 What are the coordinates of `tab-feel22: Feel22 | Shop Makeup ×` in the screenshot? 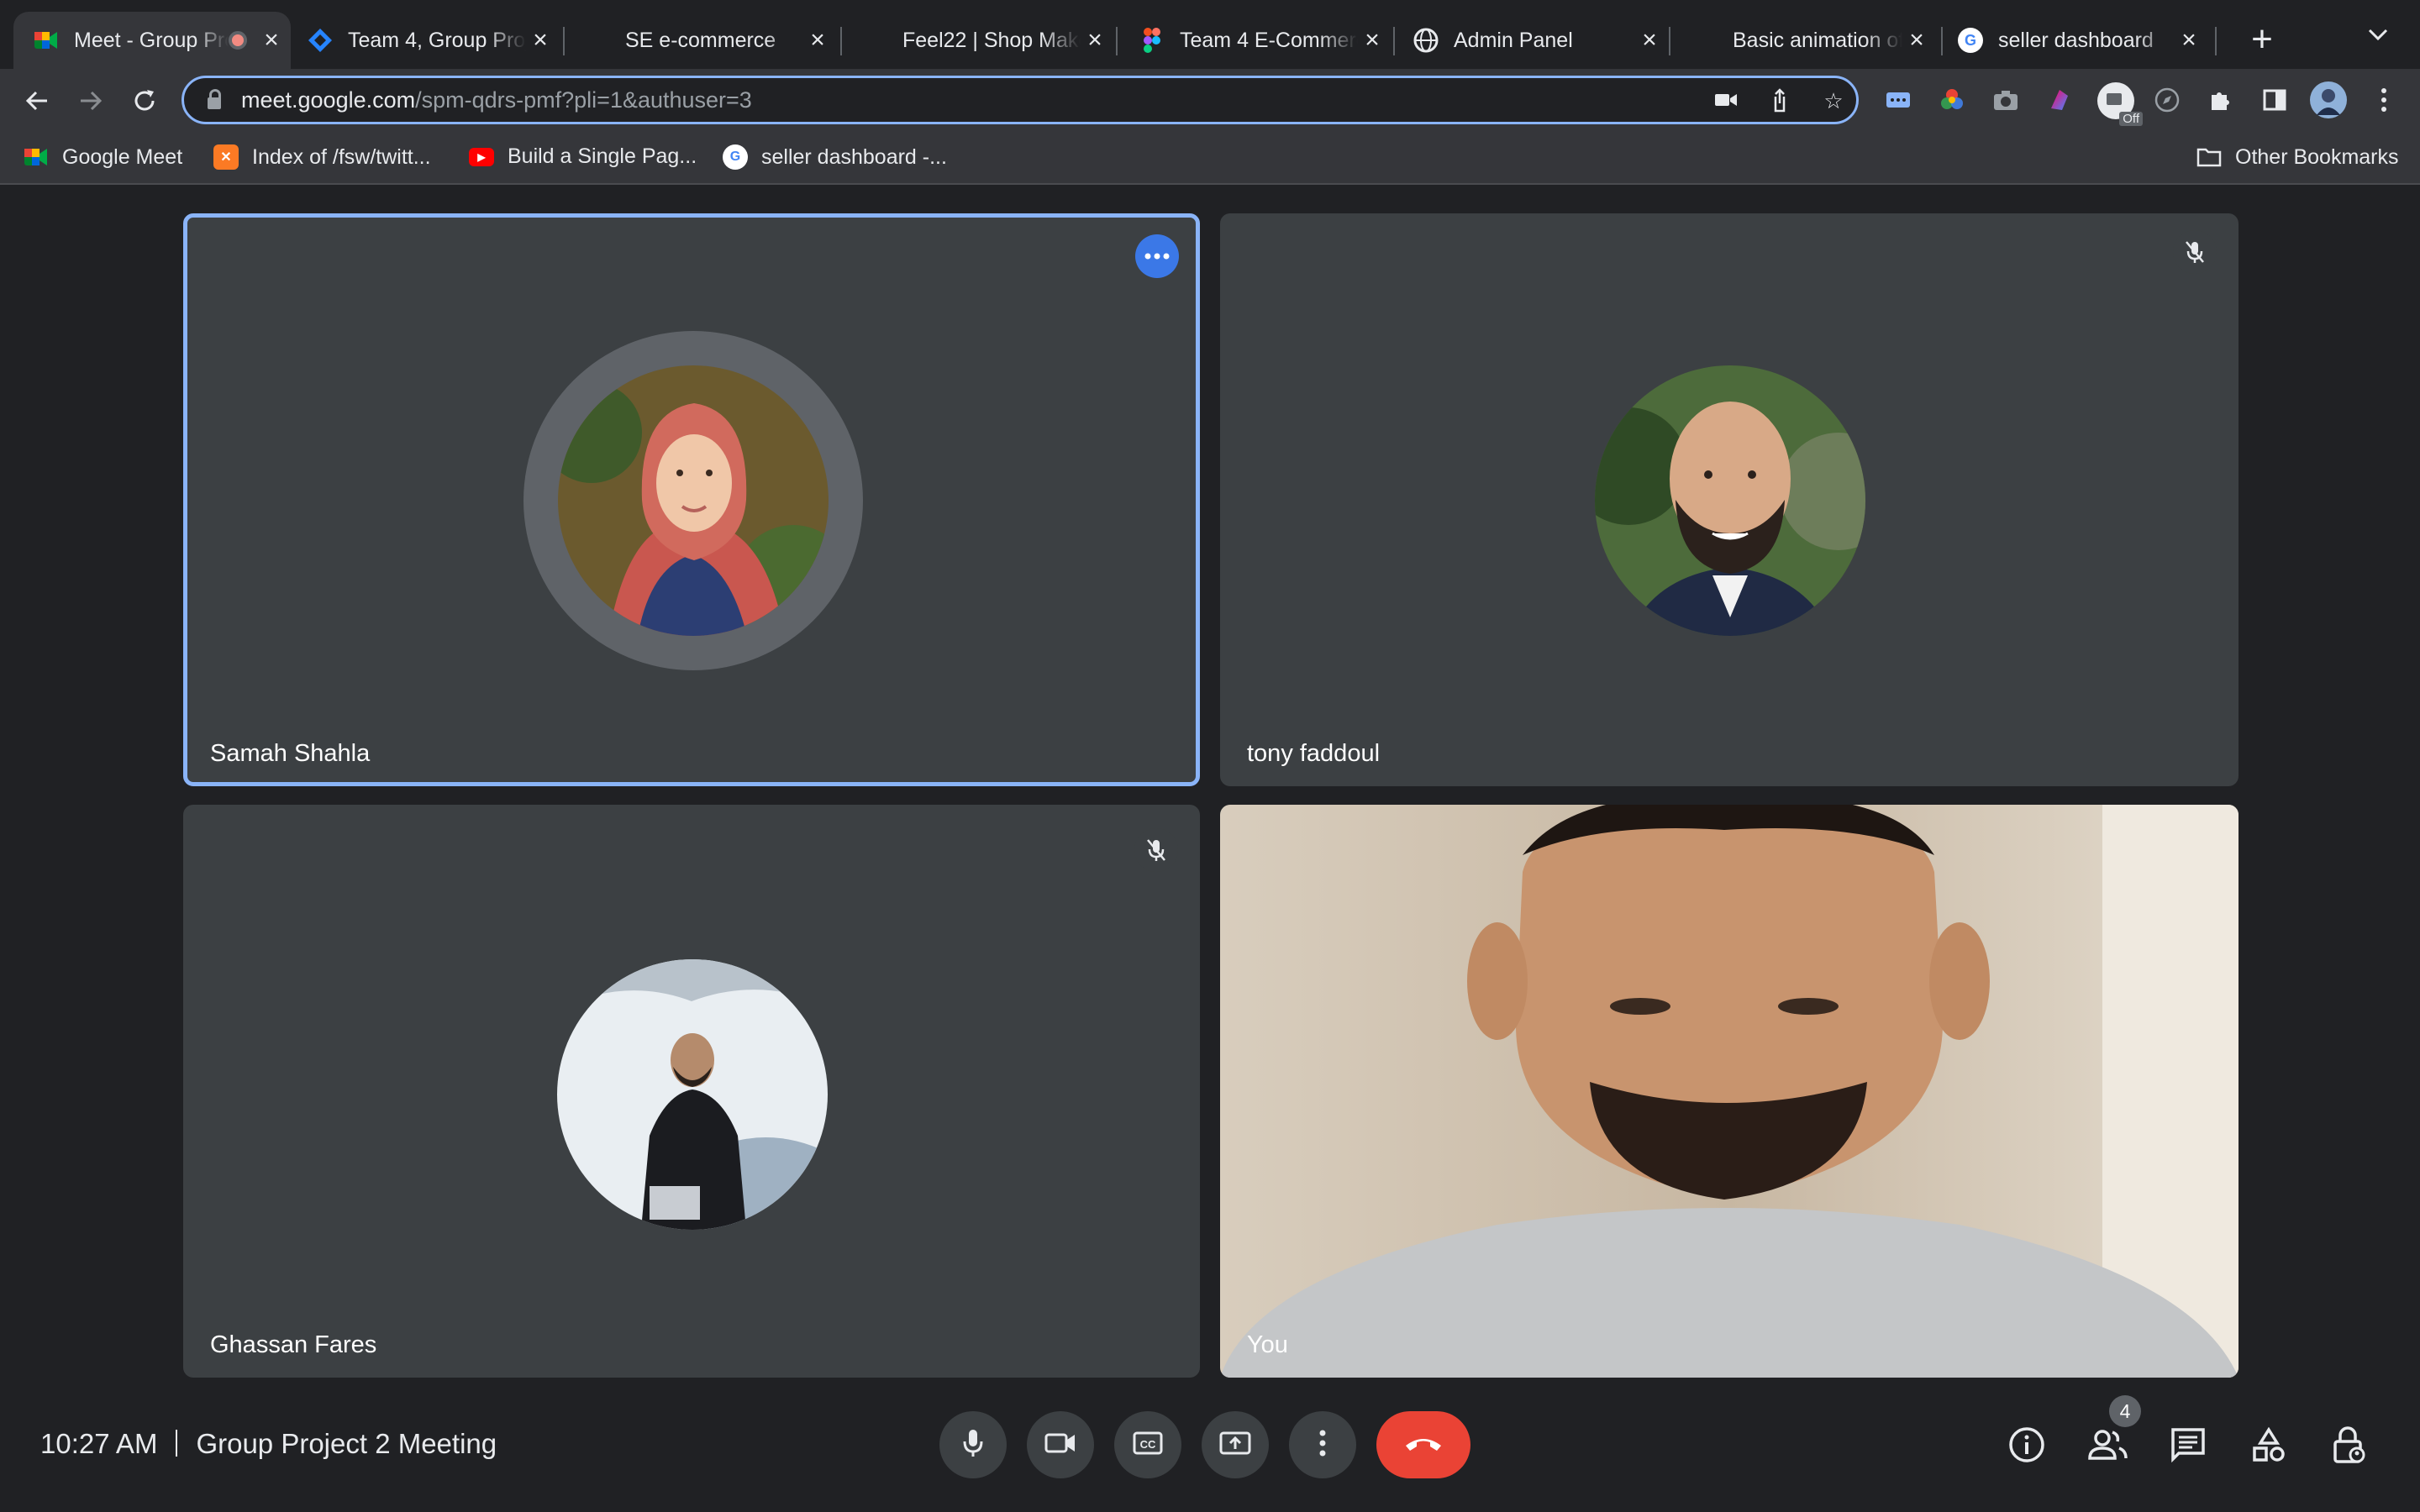 It's located at (984, 40).